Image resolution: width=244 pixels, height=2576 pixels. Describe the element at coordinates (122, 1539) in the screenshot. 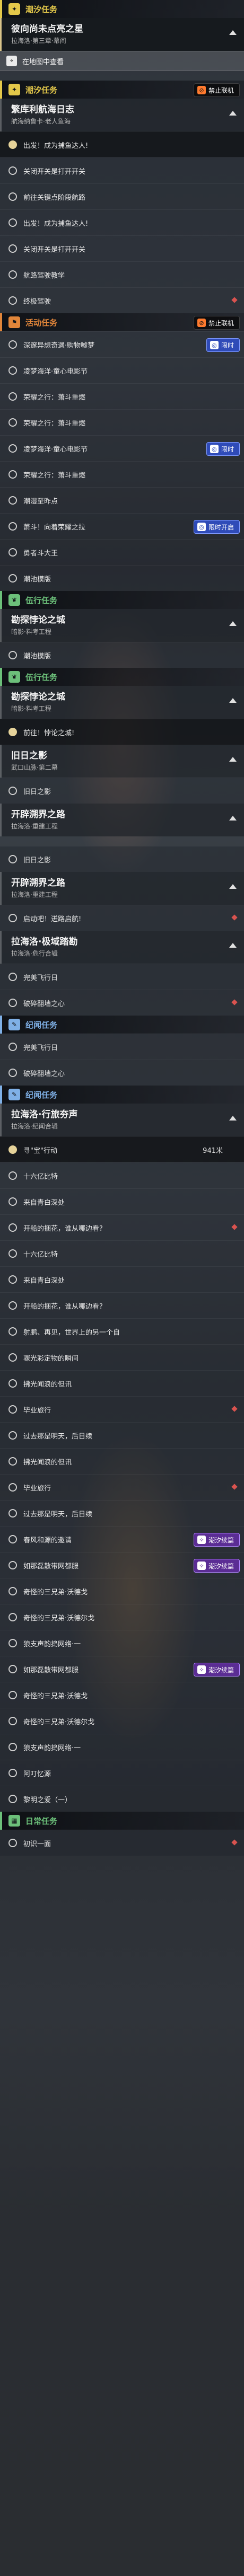

I see `quest-step: 春风和源的邀请 ✧ 潮汐续篇` at that location.